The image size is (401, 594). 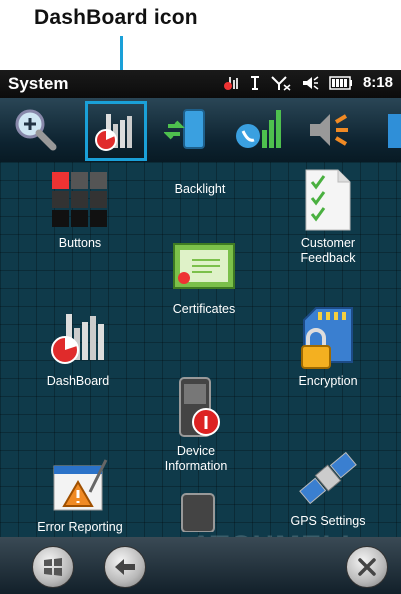 I want to click on dashboard-icon, so click(x=116, y=130).